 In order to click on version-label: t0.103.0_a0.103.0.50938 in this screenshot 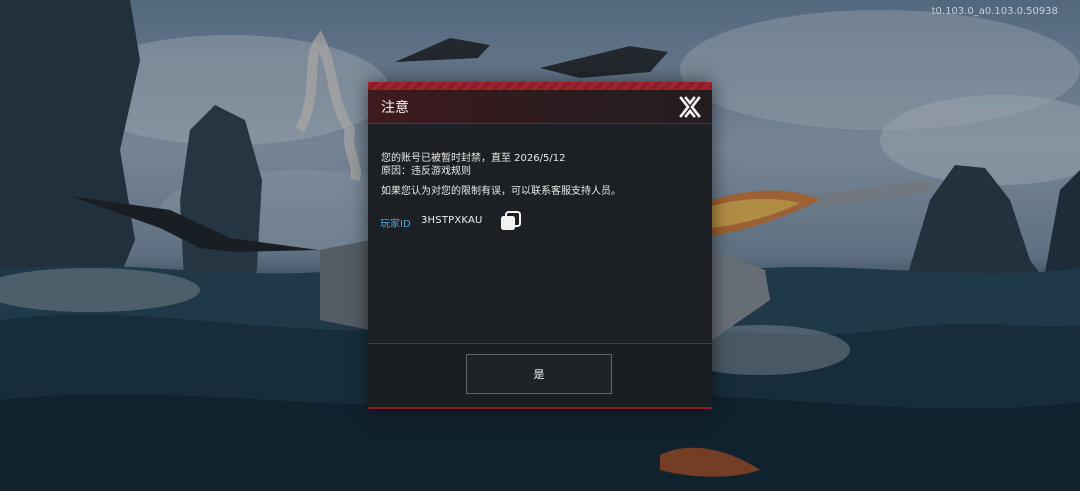, I will do `click(994, 11)`.